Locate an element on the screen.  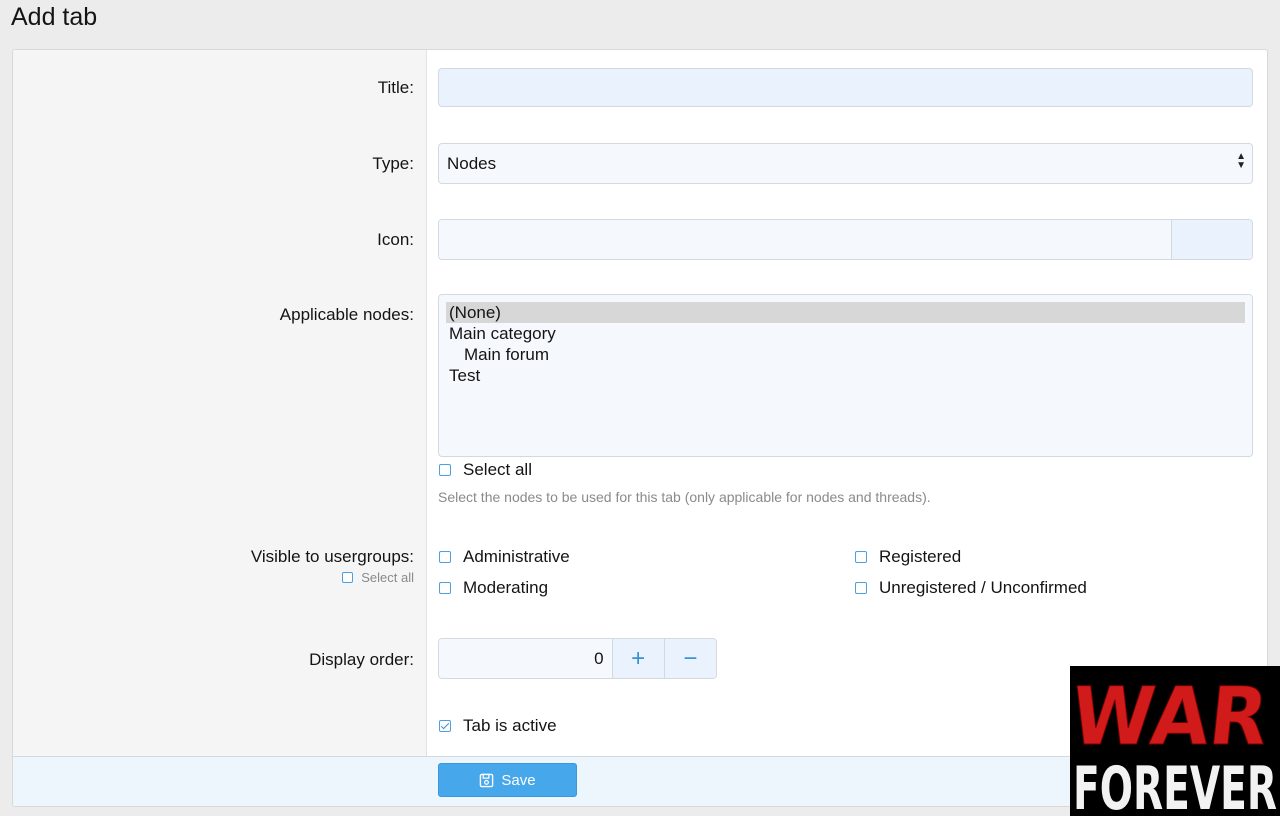
usergroups-select-all: Select all is located at coordinates (378, 577).